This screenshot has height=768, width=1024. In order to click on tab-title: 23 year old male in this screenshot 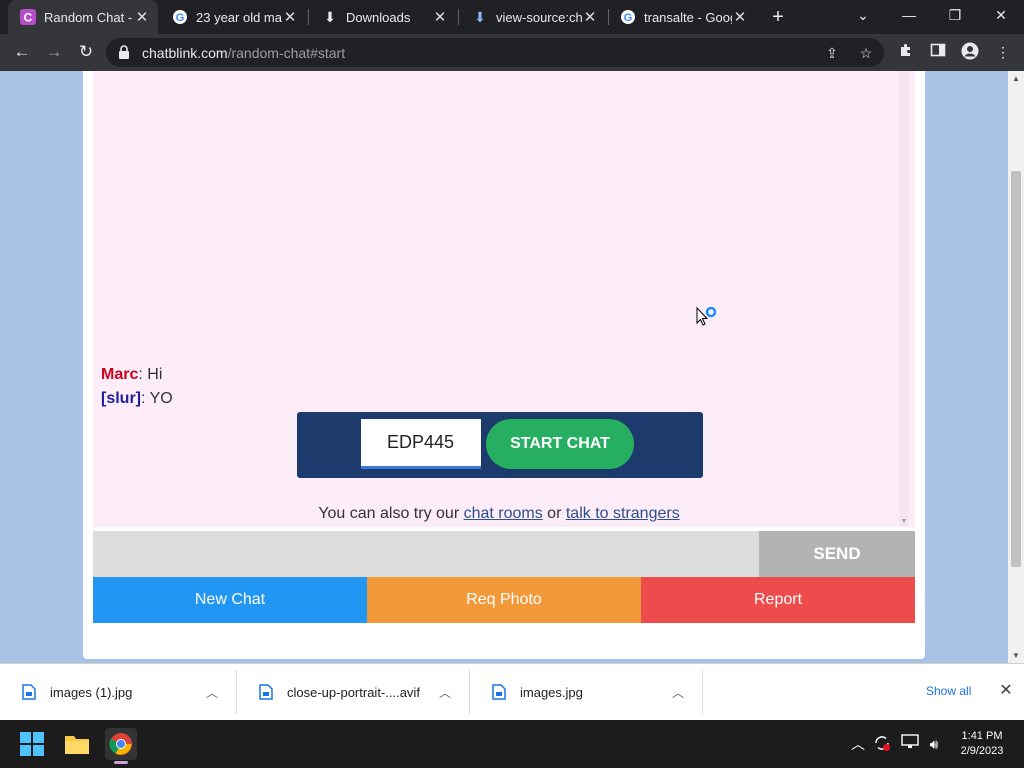, I will do `click(239, 17)`.